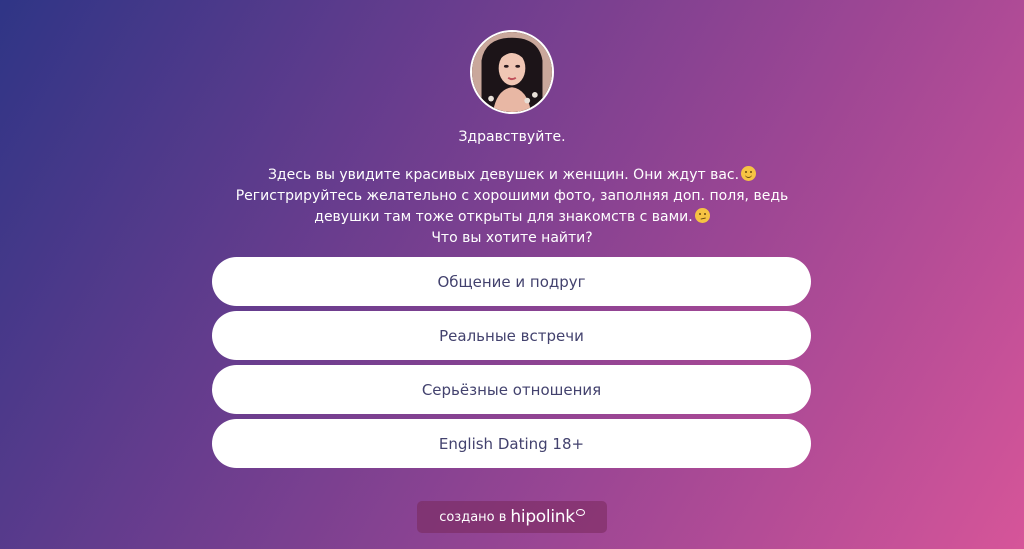 This screenshot has height=549, width=1024. Describe the element at coordinates (702, 215) in the screenshot. I see `thinking-face-icon` at that location.